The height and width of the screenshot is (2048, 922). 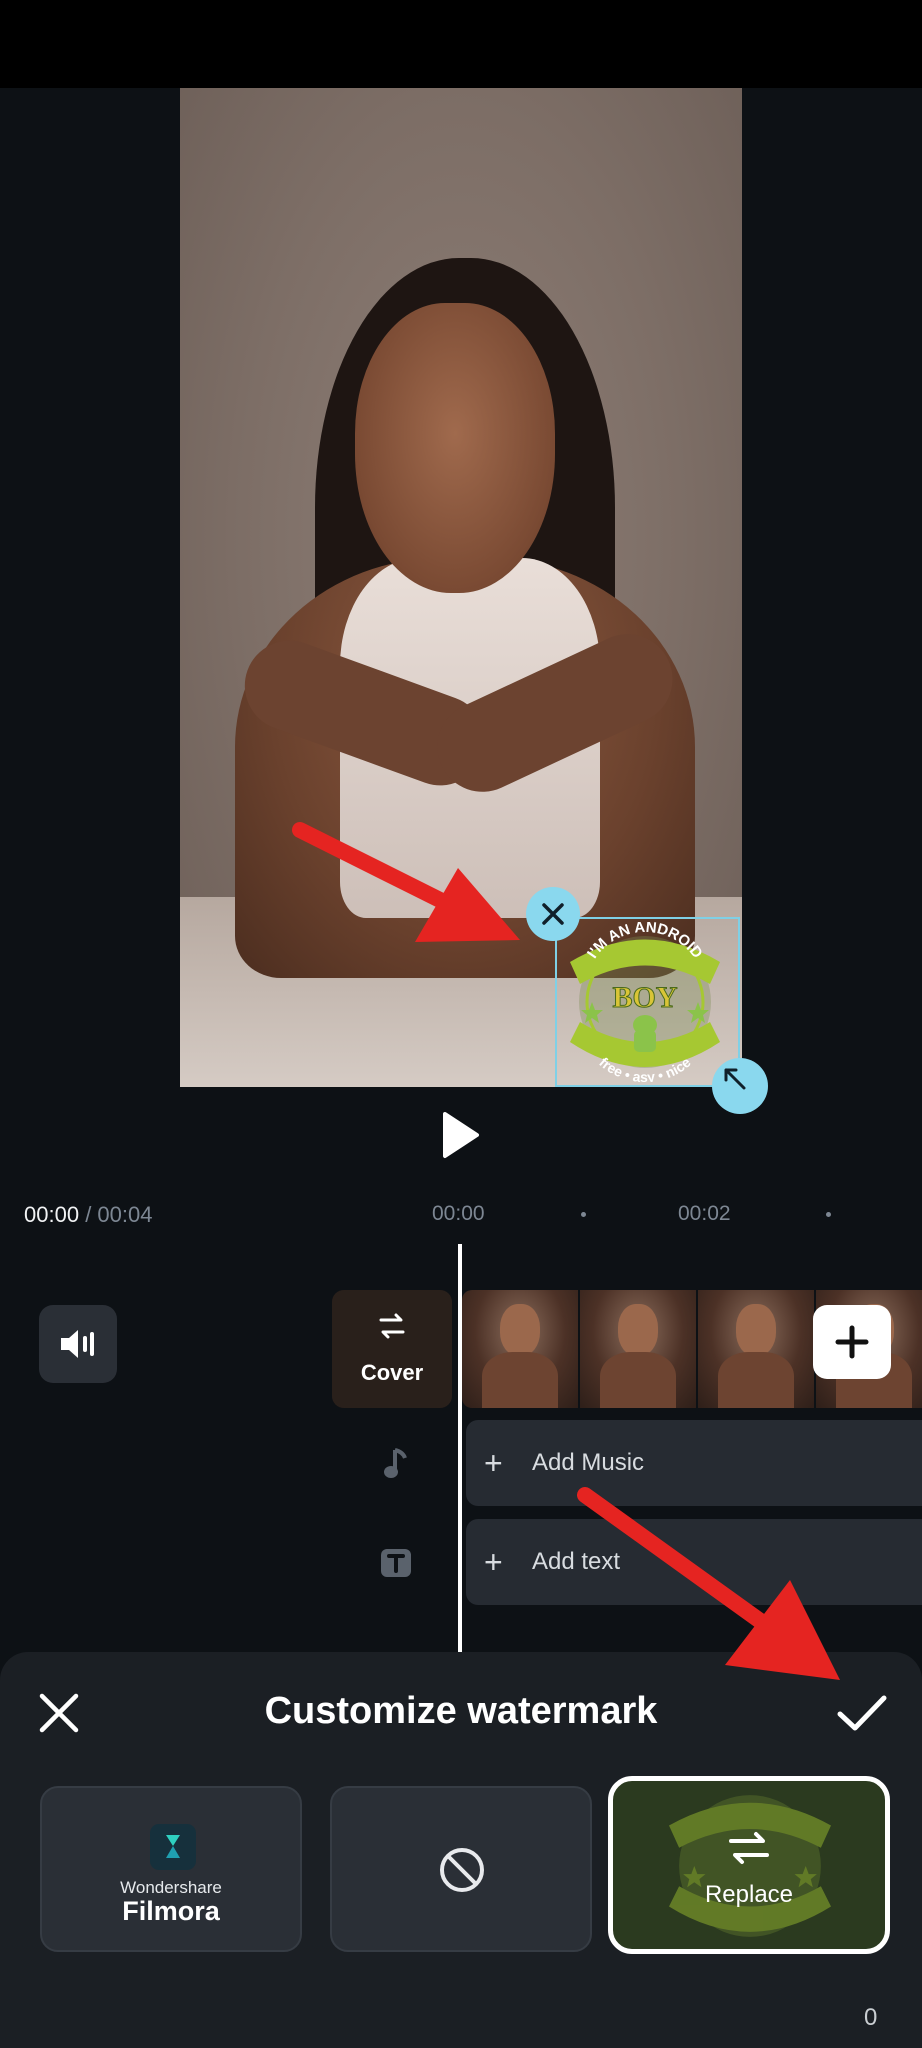 What do you see at coordinates (461, 1711) in the screenshot?
I see `panel-title: Customize watermark` at bounding box center [461, 1711].